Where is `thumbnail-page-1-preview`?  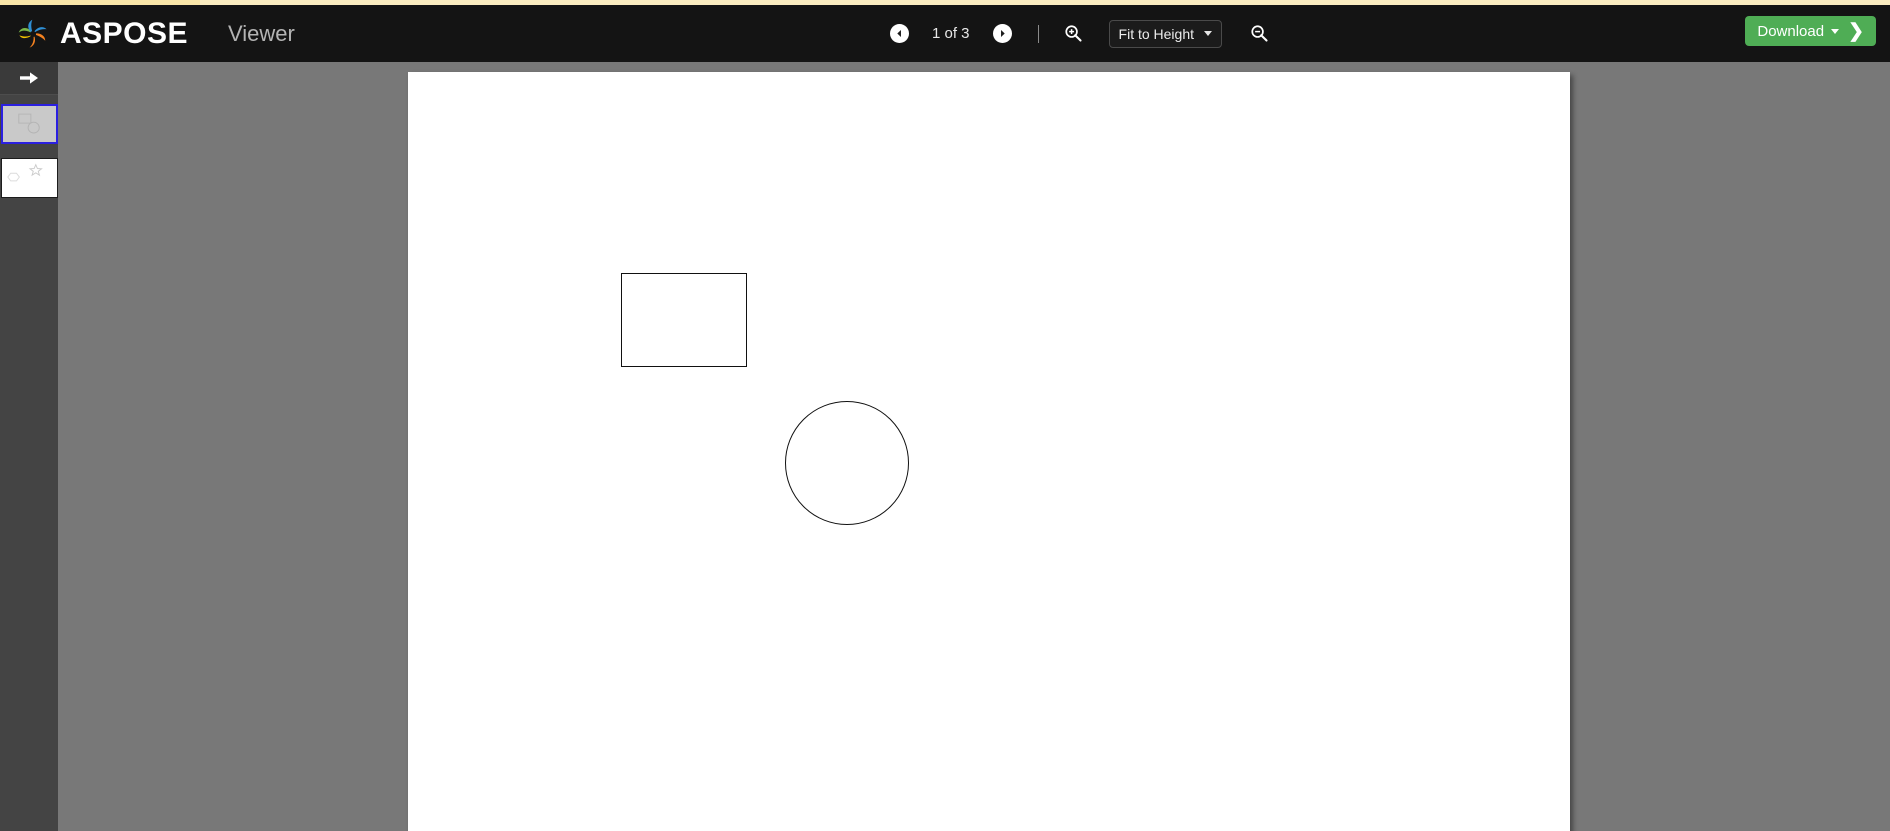
thumbnail-page-1-preview is located at coordinates (28, 123).